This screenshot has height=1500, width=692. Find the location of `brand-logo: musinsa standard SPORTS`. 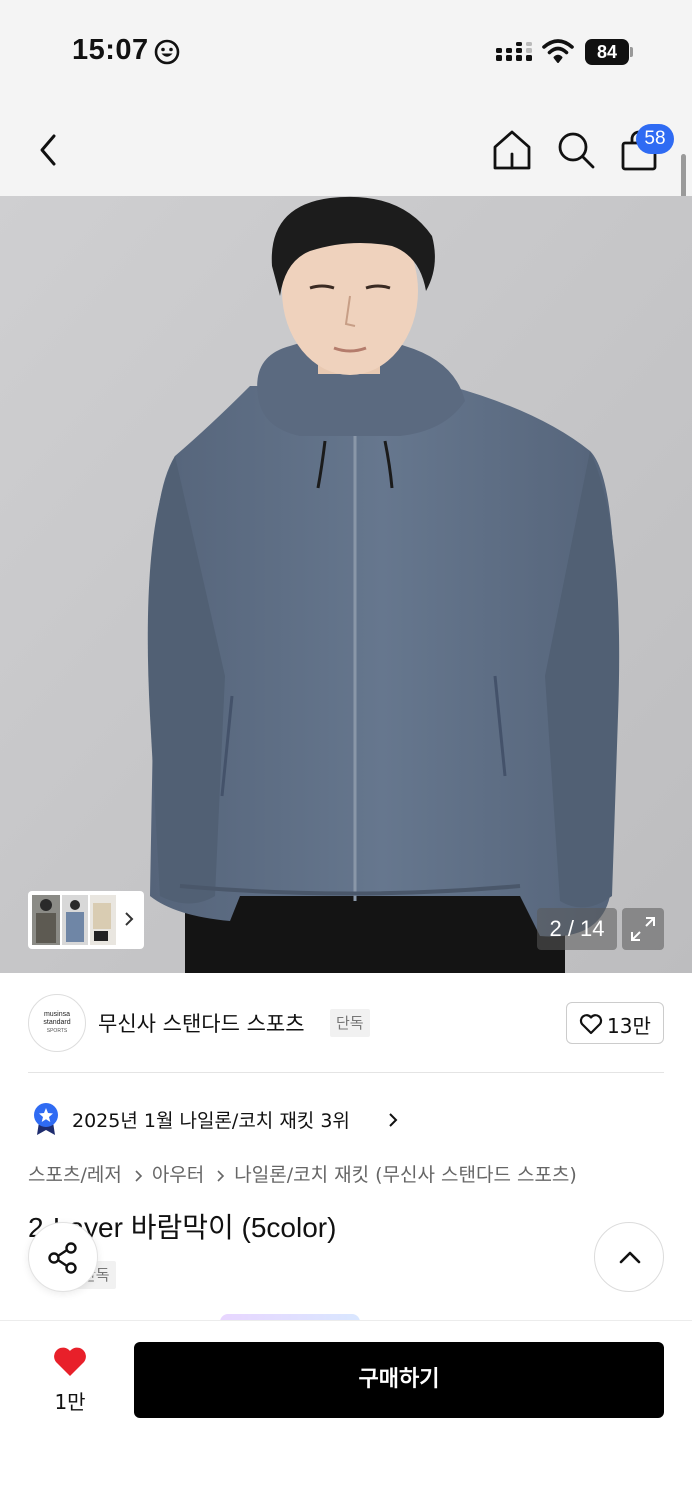

brand-logo: musinsa standard SPORTS is located at coordinates (57, 1023).